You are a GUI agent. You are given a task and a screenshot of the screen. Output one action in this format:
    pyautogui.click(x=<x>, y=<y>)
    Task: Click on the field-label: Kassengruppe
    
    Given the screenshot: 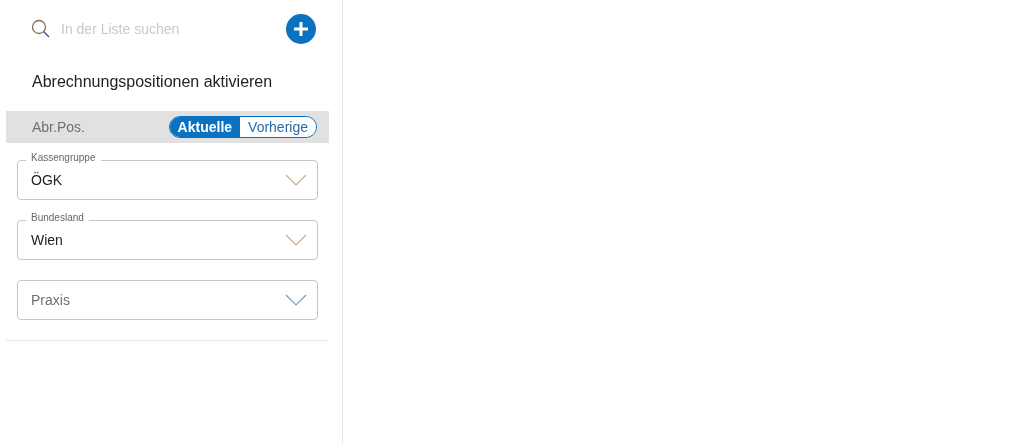 What is the action you would take?
    pyautogui.click(x=63, y=157)
    